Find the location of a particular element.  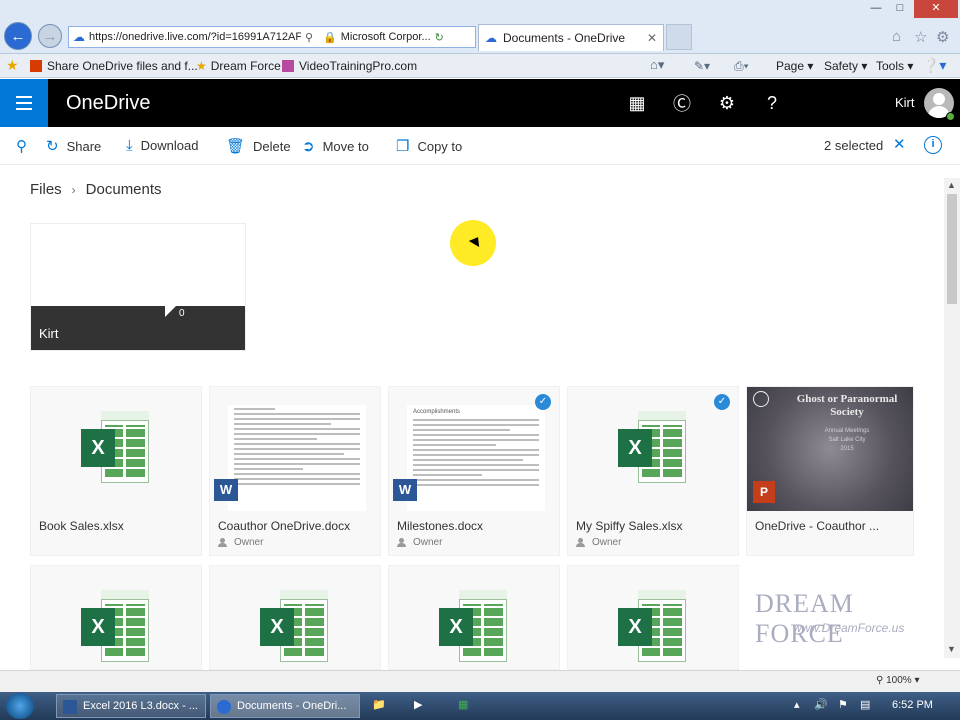

clock: 6:52 PM is located at coordinates (912, 705).